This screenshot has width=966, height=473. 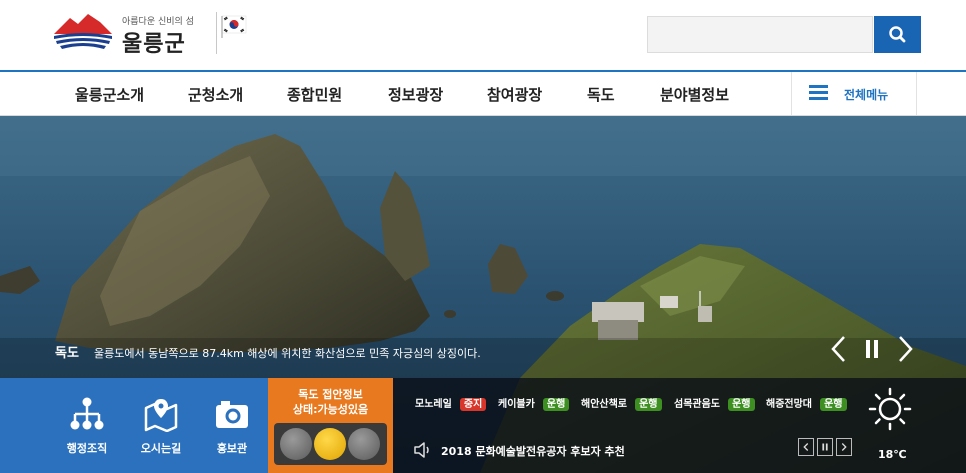 What do you see at coordinates (905, 349) in the screenshot?
I see `slide-next-button` at bounding box center [905, 349].